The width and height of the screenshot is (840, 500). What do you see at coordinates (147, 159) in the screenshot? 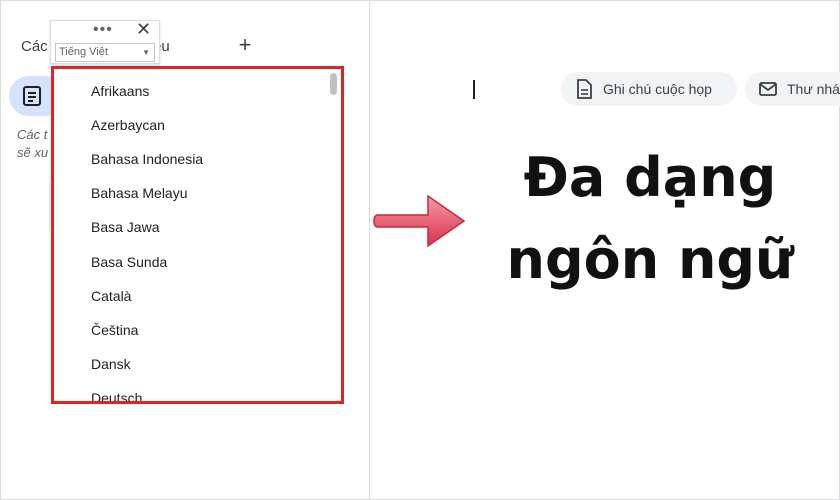
I see `language-option: Bahasa Indonesia` at bounding box center [147, 159].